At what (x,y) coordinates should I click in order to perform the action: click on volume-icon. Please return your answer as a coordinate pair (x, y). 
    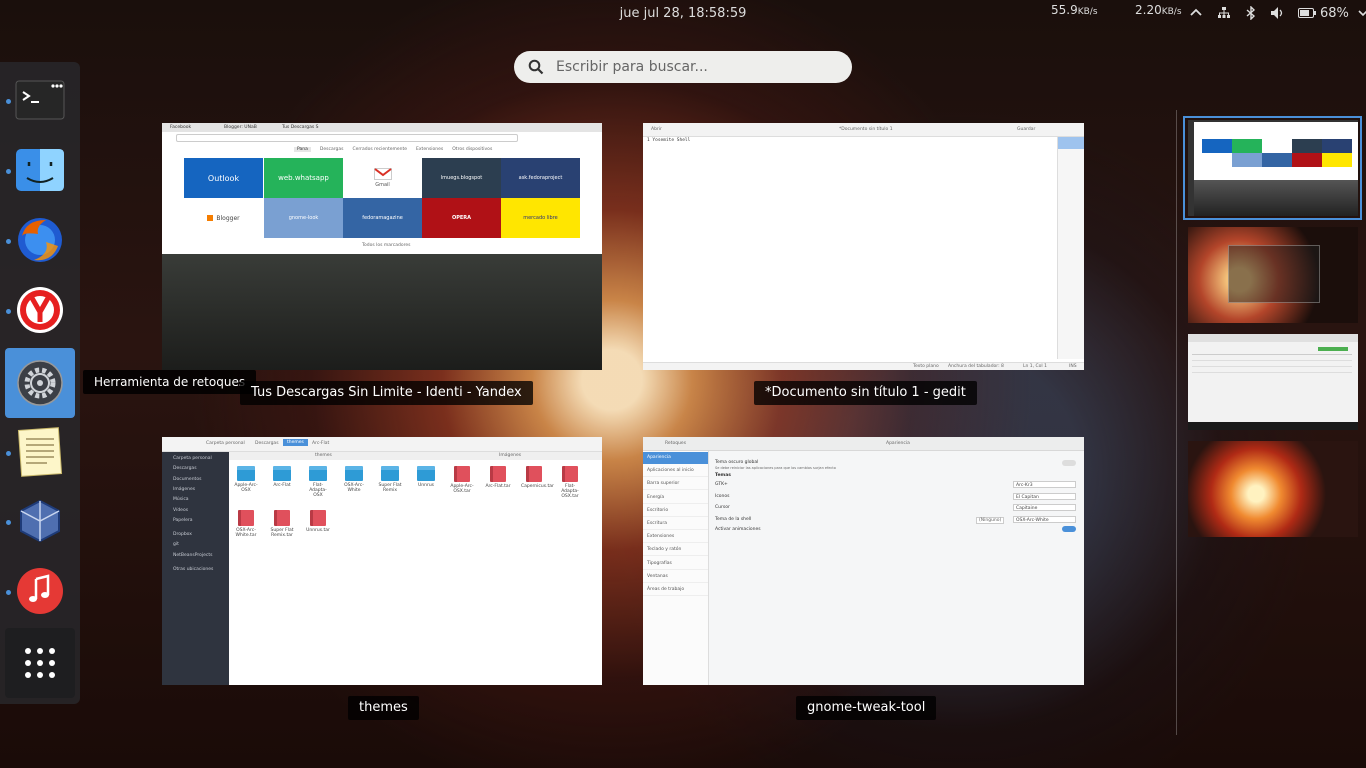
    Looking at the image, I should click on (1278, 13).